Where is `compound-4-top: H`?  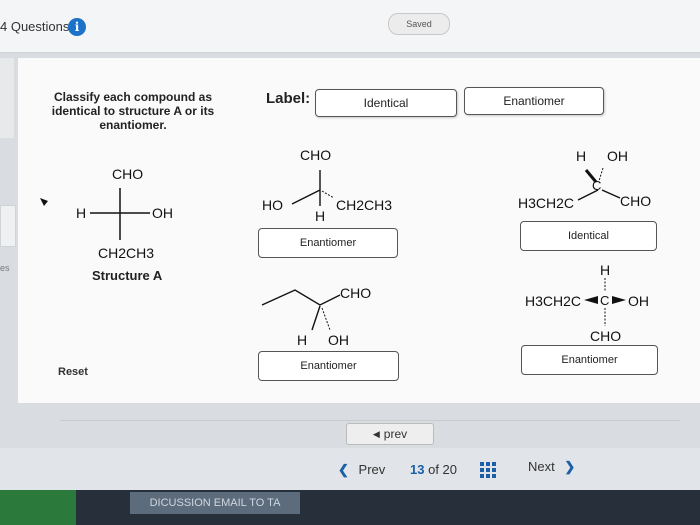 compound-4-top: H is located at coordinates (605, 270).